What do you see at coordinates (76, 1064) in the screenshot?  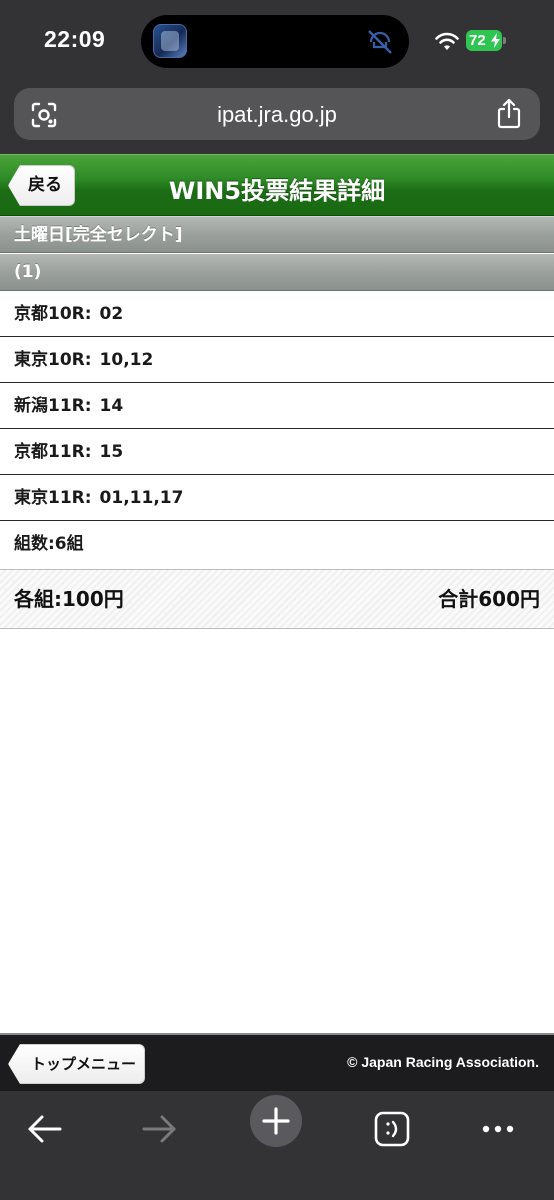 I see `top-menu-button: トップメニュー` at bounding box center [76, 1064].